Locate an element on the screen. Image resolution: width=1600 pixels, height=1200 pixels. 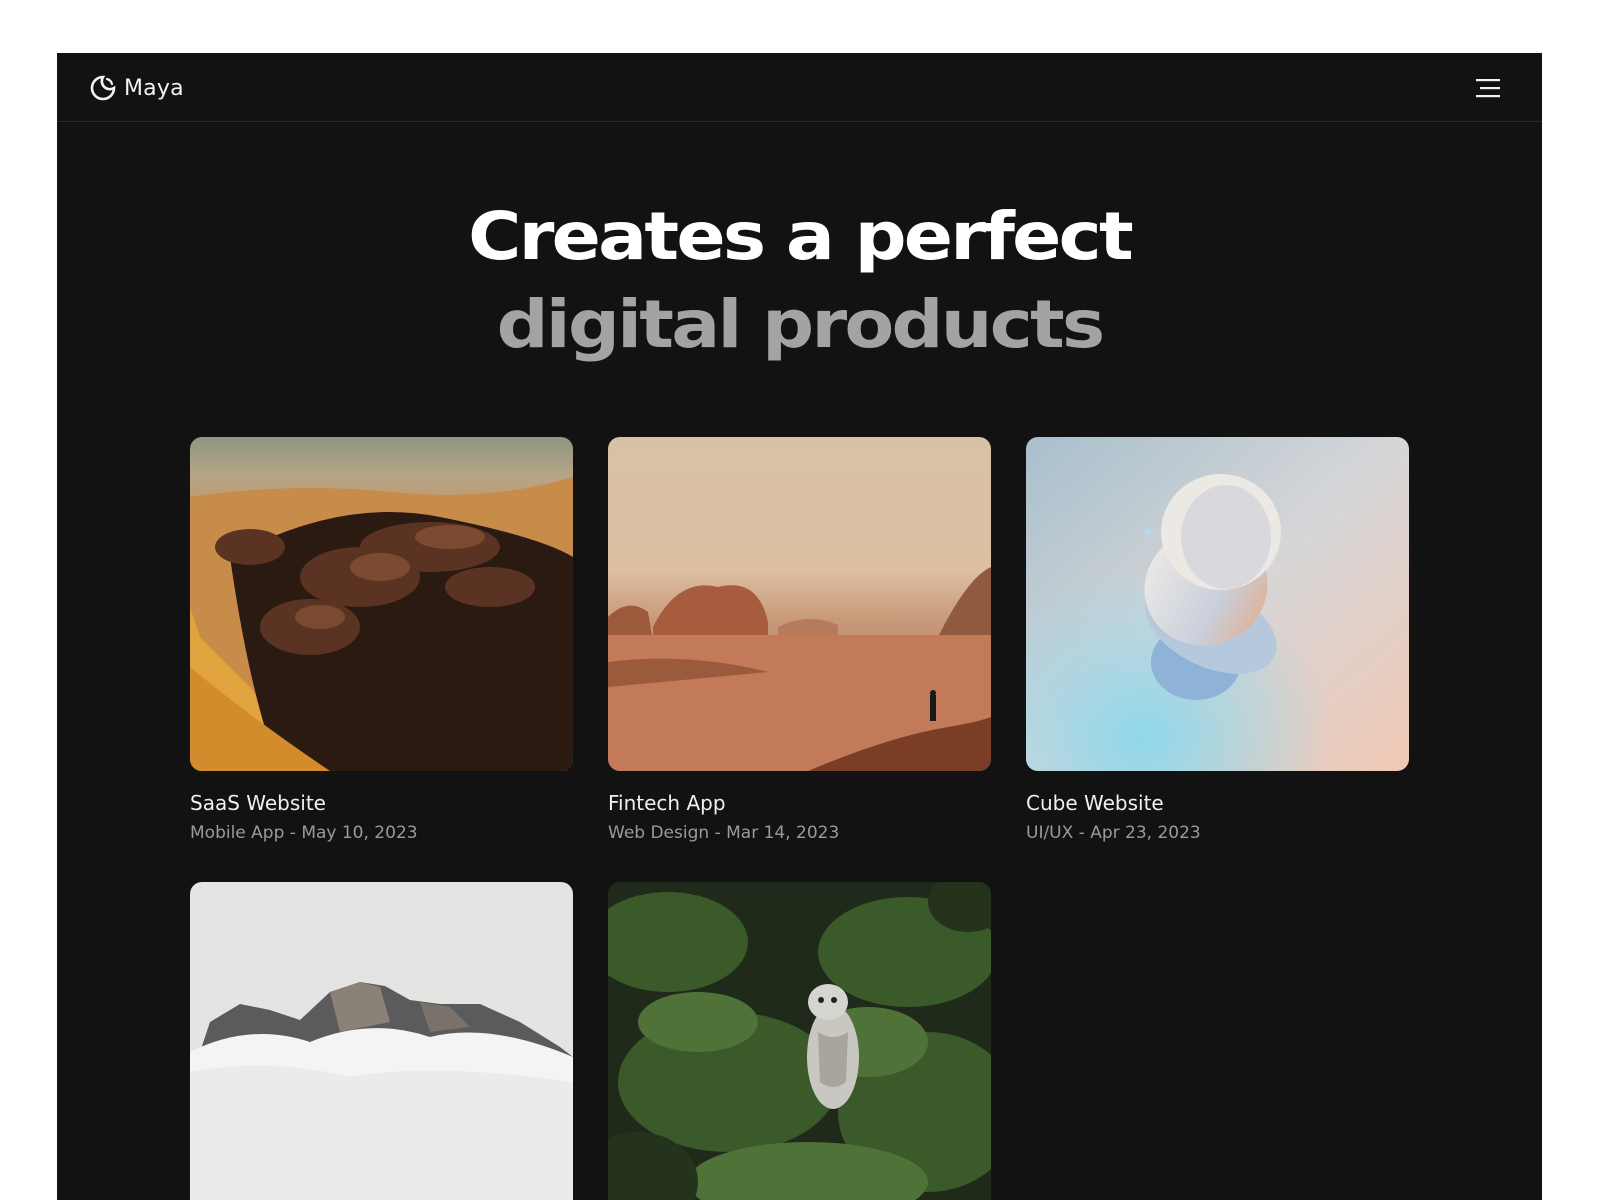
hamburger-menu-icon is located at coordinates (1488, 88).